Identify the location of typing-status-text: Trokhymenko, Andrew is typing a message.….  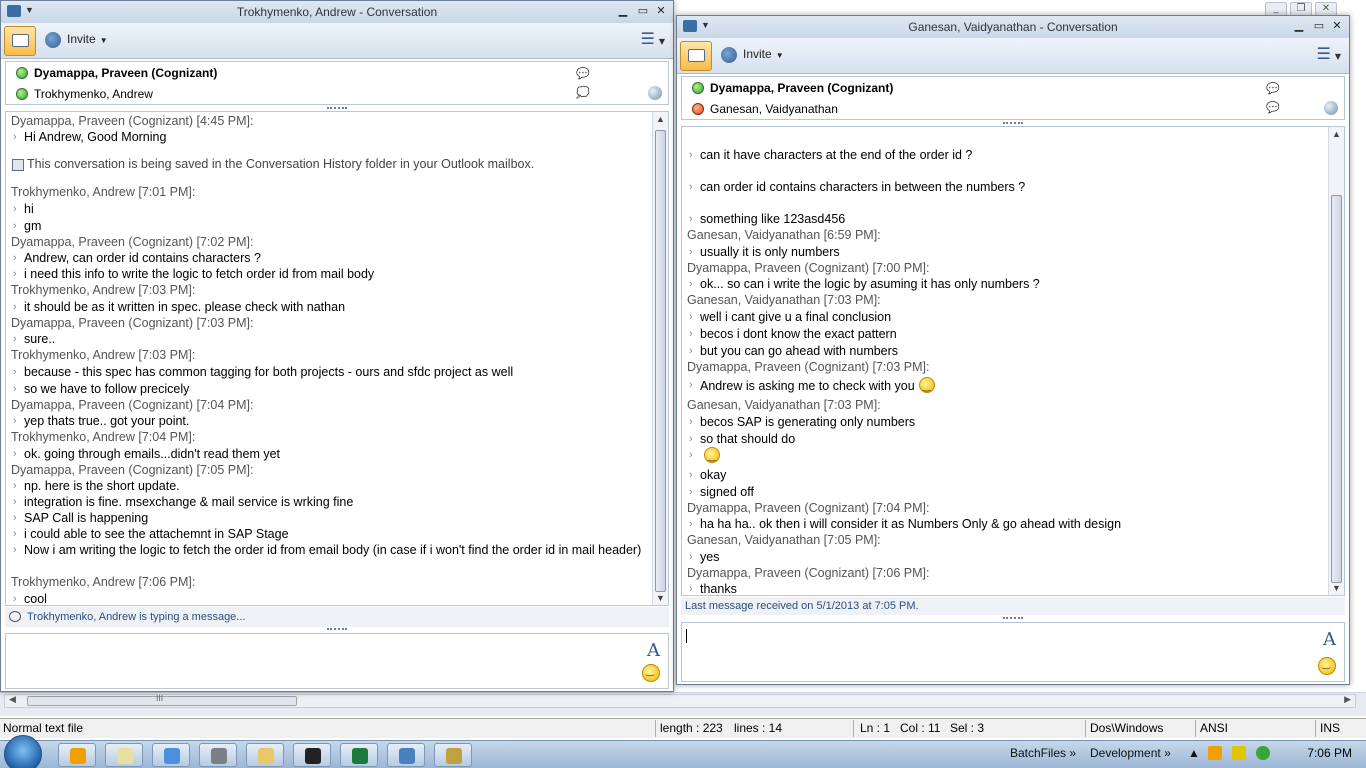
(136, 617).